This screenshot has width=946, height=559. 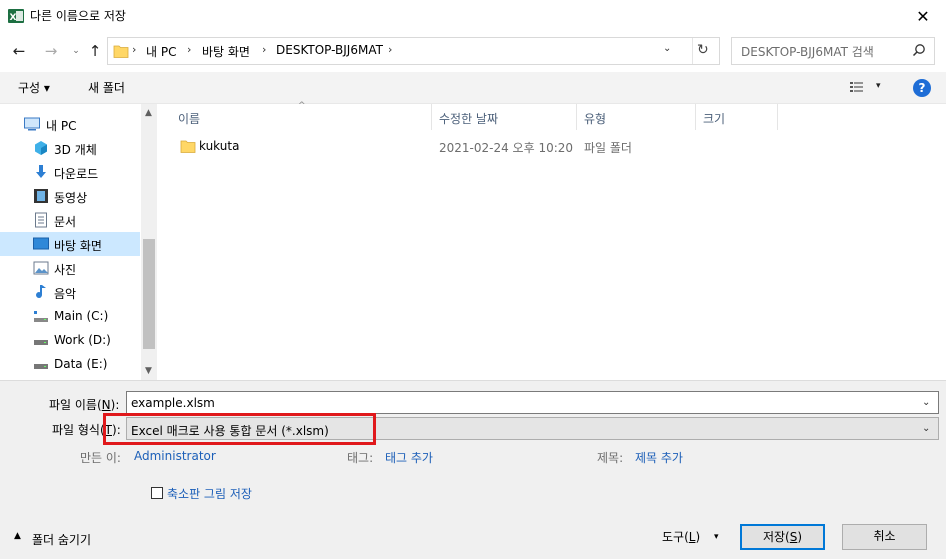 What do you see at coordinates (329, 50) in the screenshot?
I see `breadcrumb-computer: DESKTOP-BJJ6MAT` at bounding box center [329, 50].